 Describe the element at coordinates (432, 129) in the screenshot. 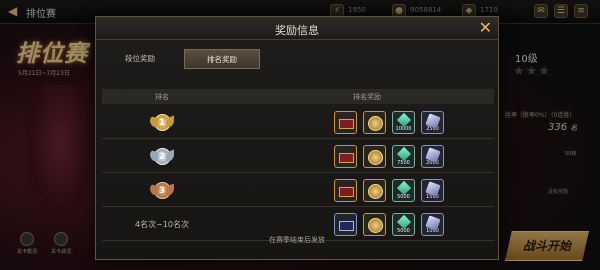

I see `item-quantity: 2500` at that location.